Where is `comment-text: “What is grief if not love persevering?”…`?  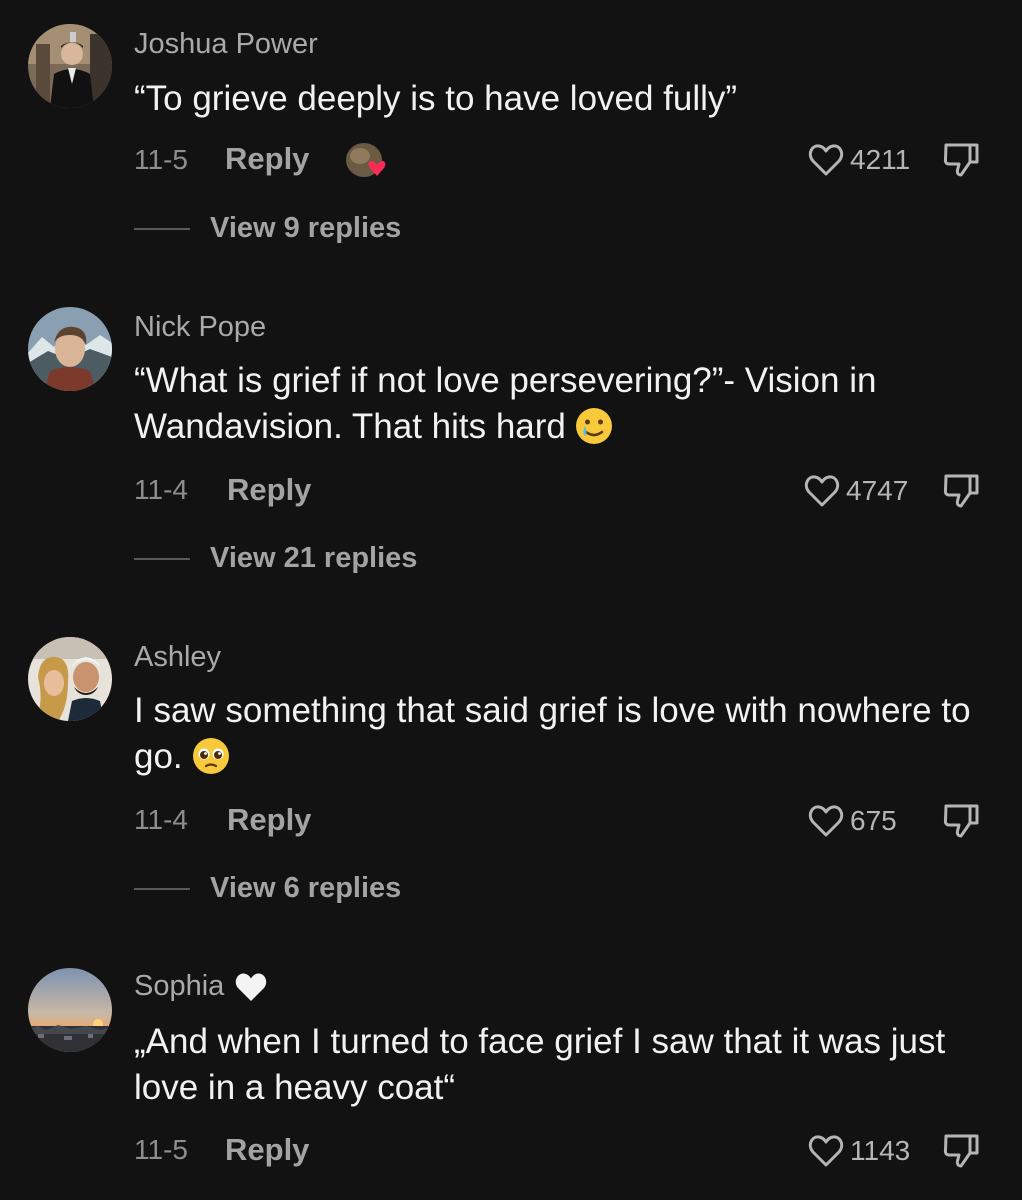
comment-text: “What is grief if not love persevering?”… is located at coordinates (559, 404).